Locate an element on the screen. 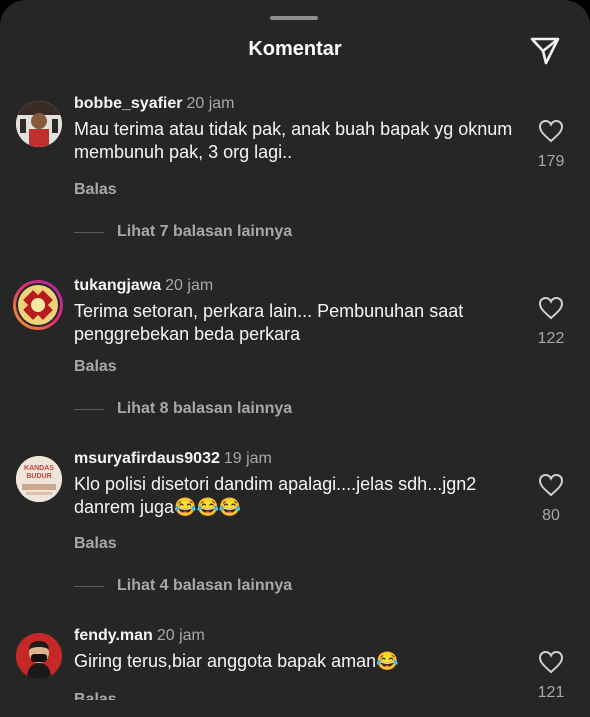  send-icon is located at coordinates (545, 51).